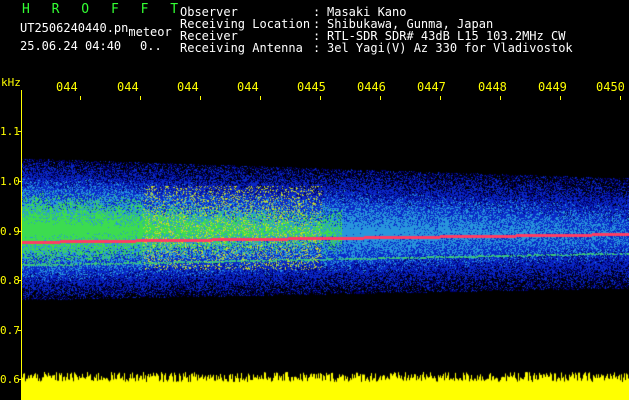 The image size is (629, 400). What do you see at coordinates (431, 87) in the screenshot?
I see `x-tick-label: 0447` at bounding box center [431, 87].